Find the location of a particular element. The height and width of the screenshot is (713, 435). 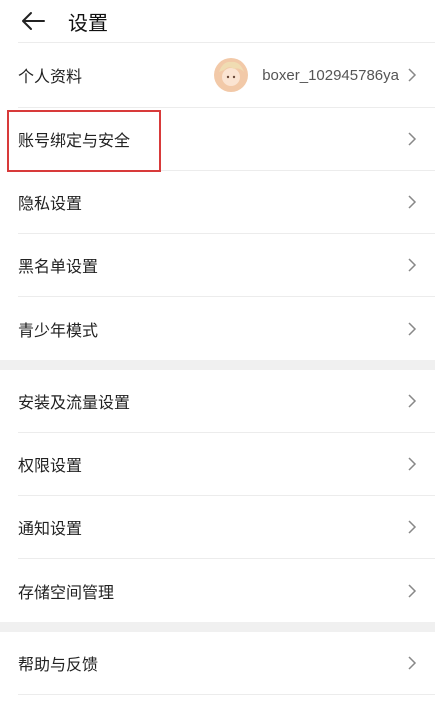

back-button is located at coordinates (35, 21).